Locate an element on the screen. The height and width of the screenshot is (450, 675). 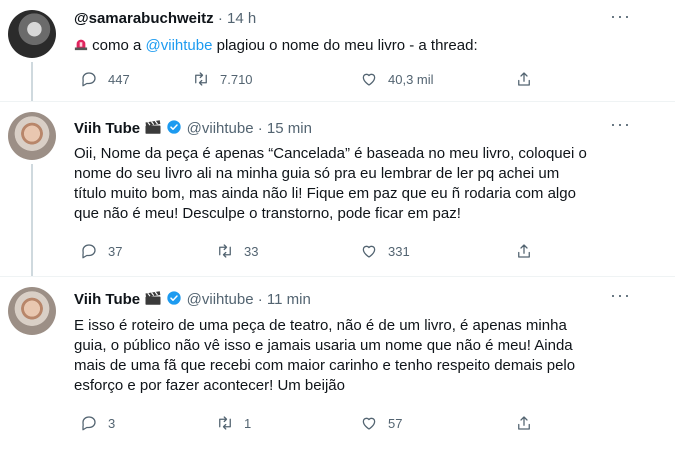
retweet-count: 7.710 is located at coordinates (236, 79).